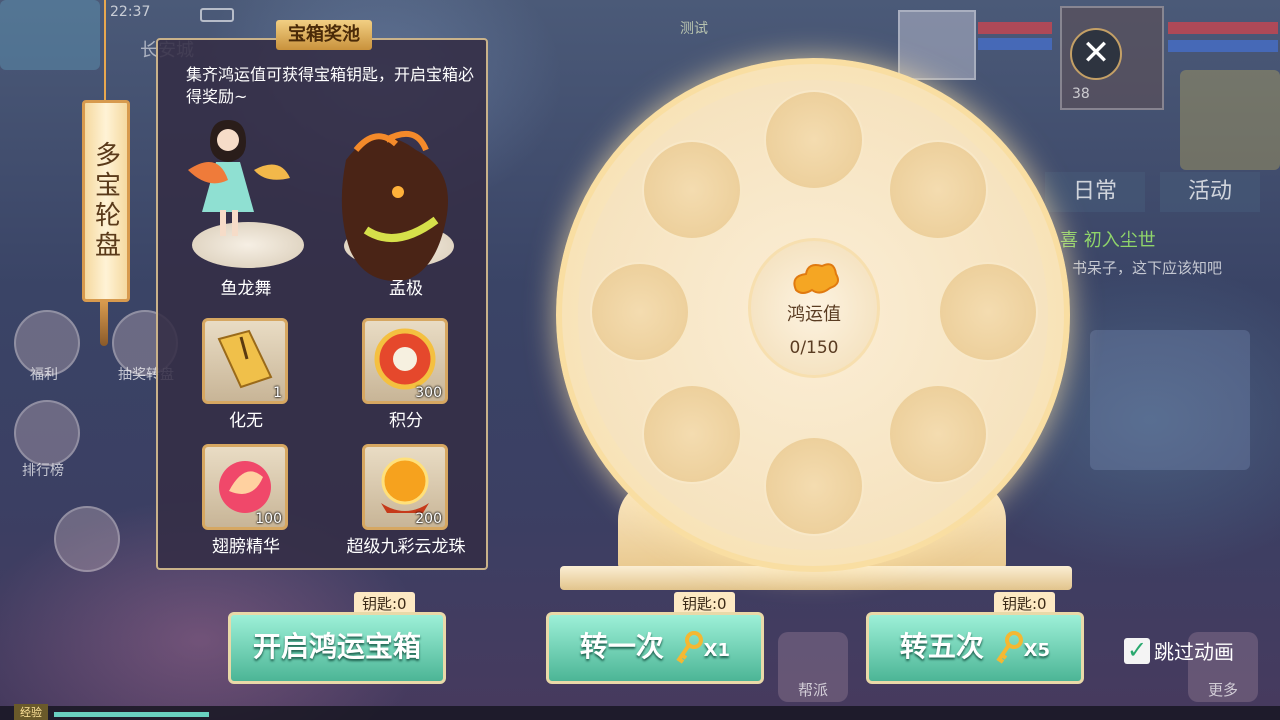 The height and width of the screenshot is (720, 1280). Describe the element at coordinates (396, 210) in the screenshot. I see `character-mengji-figure` at that location.